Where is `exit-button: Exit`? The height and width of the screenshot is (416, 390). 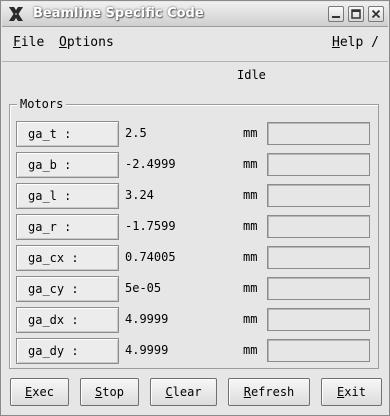 exit-button: Exit is located at coordinates (351, 392).